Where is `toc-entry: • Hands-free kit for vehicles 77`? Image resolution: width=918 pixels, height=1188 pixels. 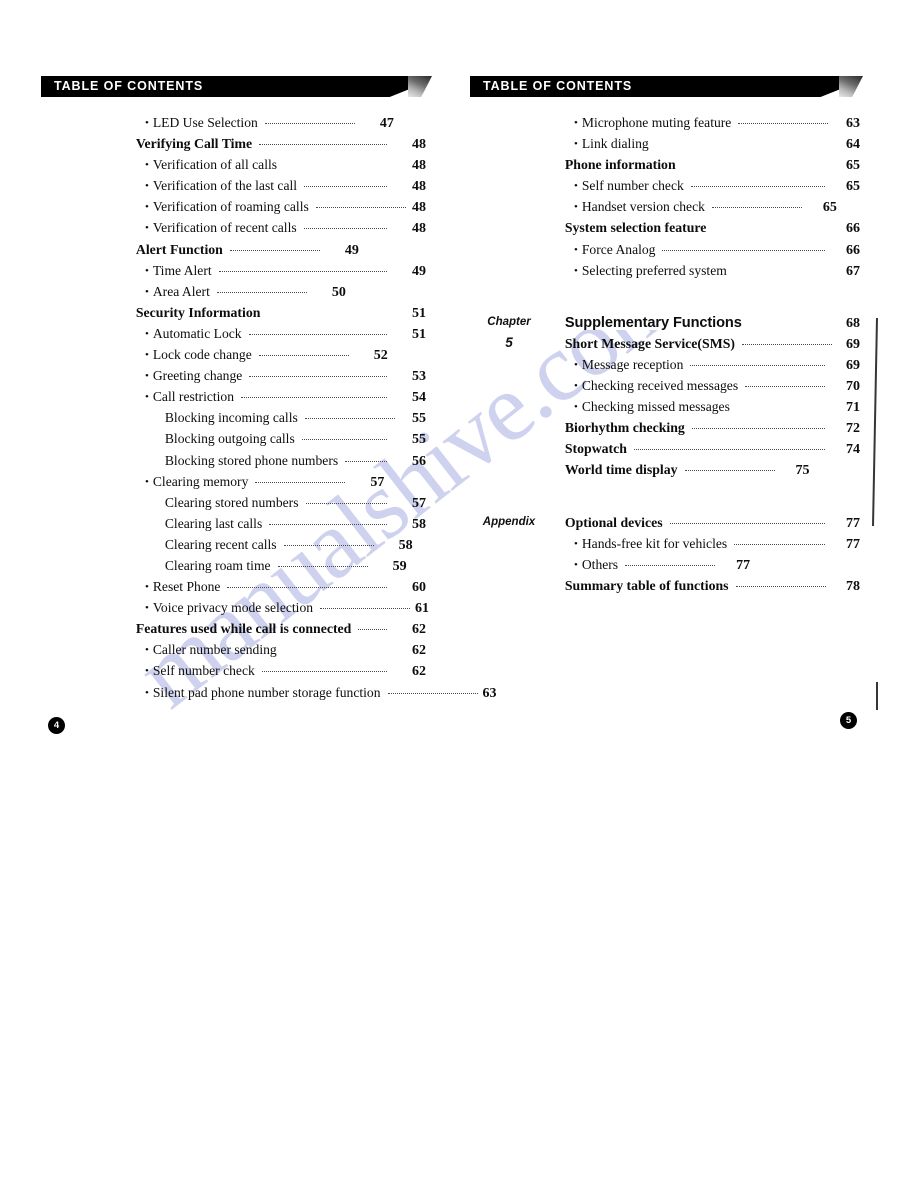 toc-entry: • Hands-free kit for vehicles 77 is located at coordinates (665, 544).